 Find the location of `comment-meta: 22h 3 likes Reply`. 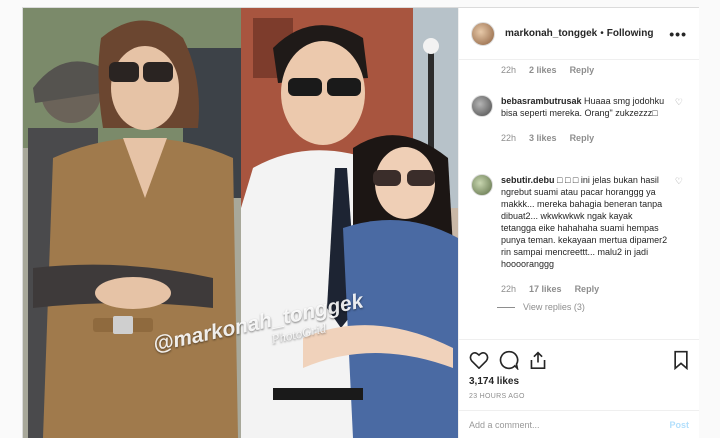

comment-meta: 22h 3 likes Reply is located at coordinates (585, 138).